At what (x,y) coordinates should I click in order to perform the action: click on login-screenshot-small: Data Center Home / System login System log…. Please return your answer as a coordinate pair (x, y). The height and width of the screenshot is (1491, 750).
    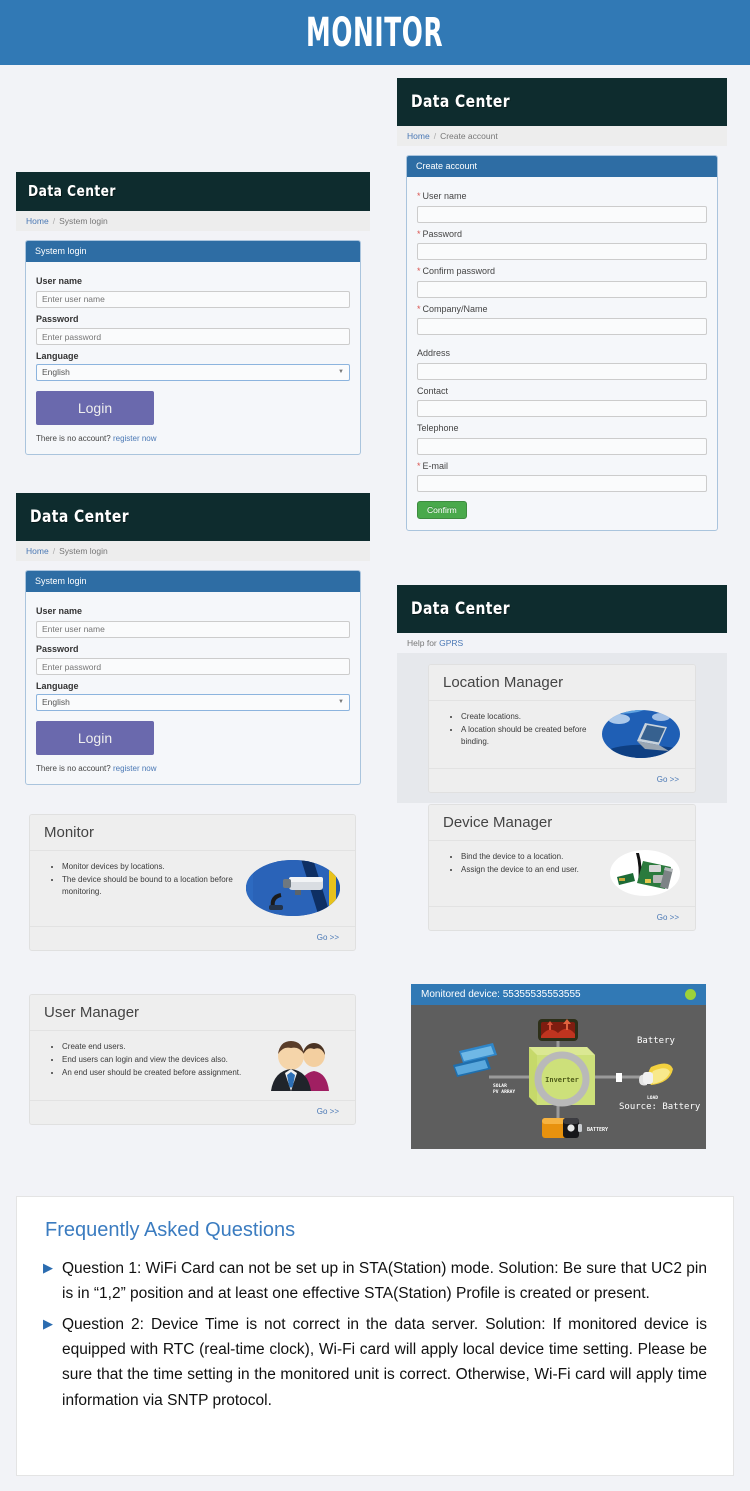
    Looking at the image, I should click on (193, 318).